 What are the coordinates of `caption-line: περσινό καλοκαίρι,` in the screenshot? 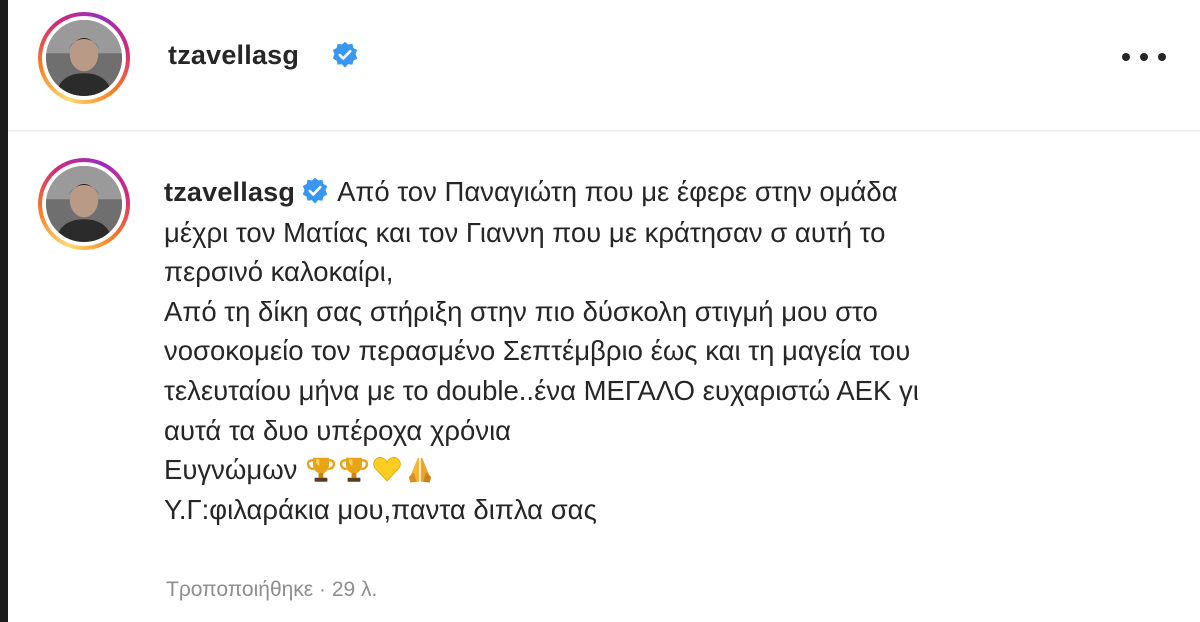 It's located at (279, 272).